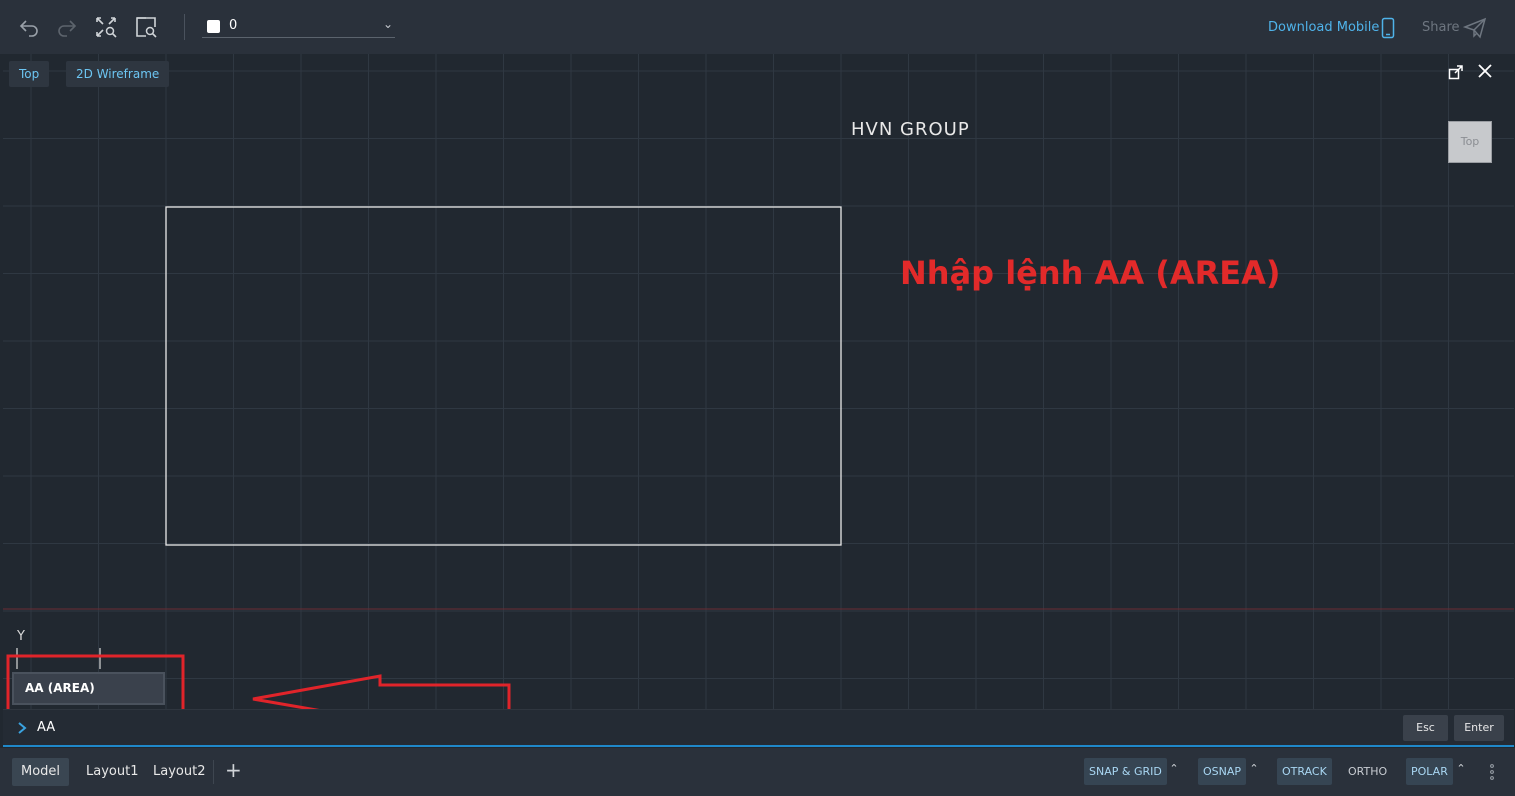 The width and height of the screenshot is (1515, 796). What do you see at coordinates (381, 691) in the screenshot?
I see `red-arrow-icon` at bounding box center [381, 691].